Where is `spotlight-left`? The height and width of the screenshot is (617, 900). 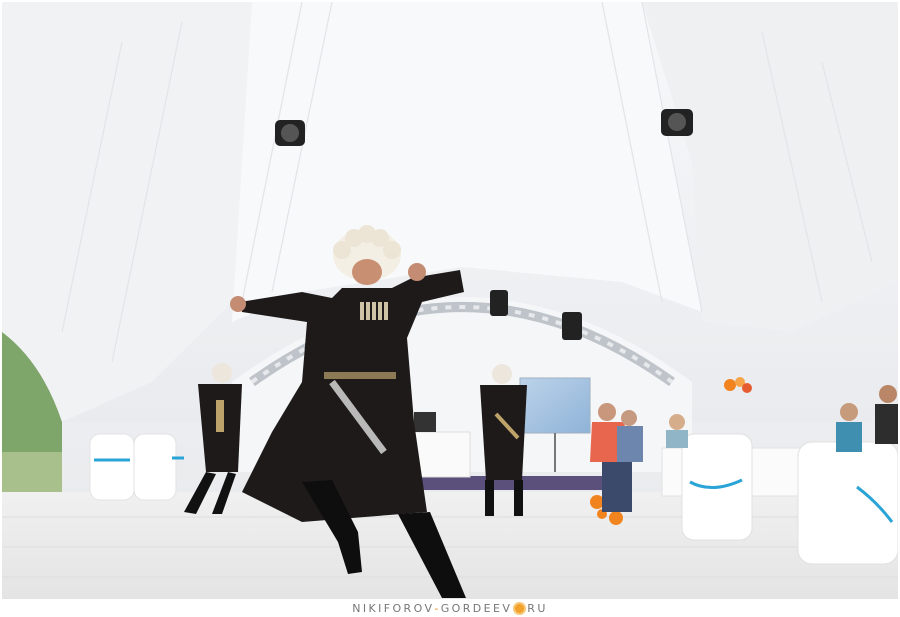
spotlight-left is located at coordinates (290, 133).